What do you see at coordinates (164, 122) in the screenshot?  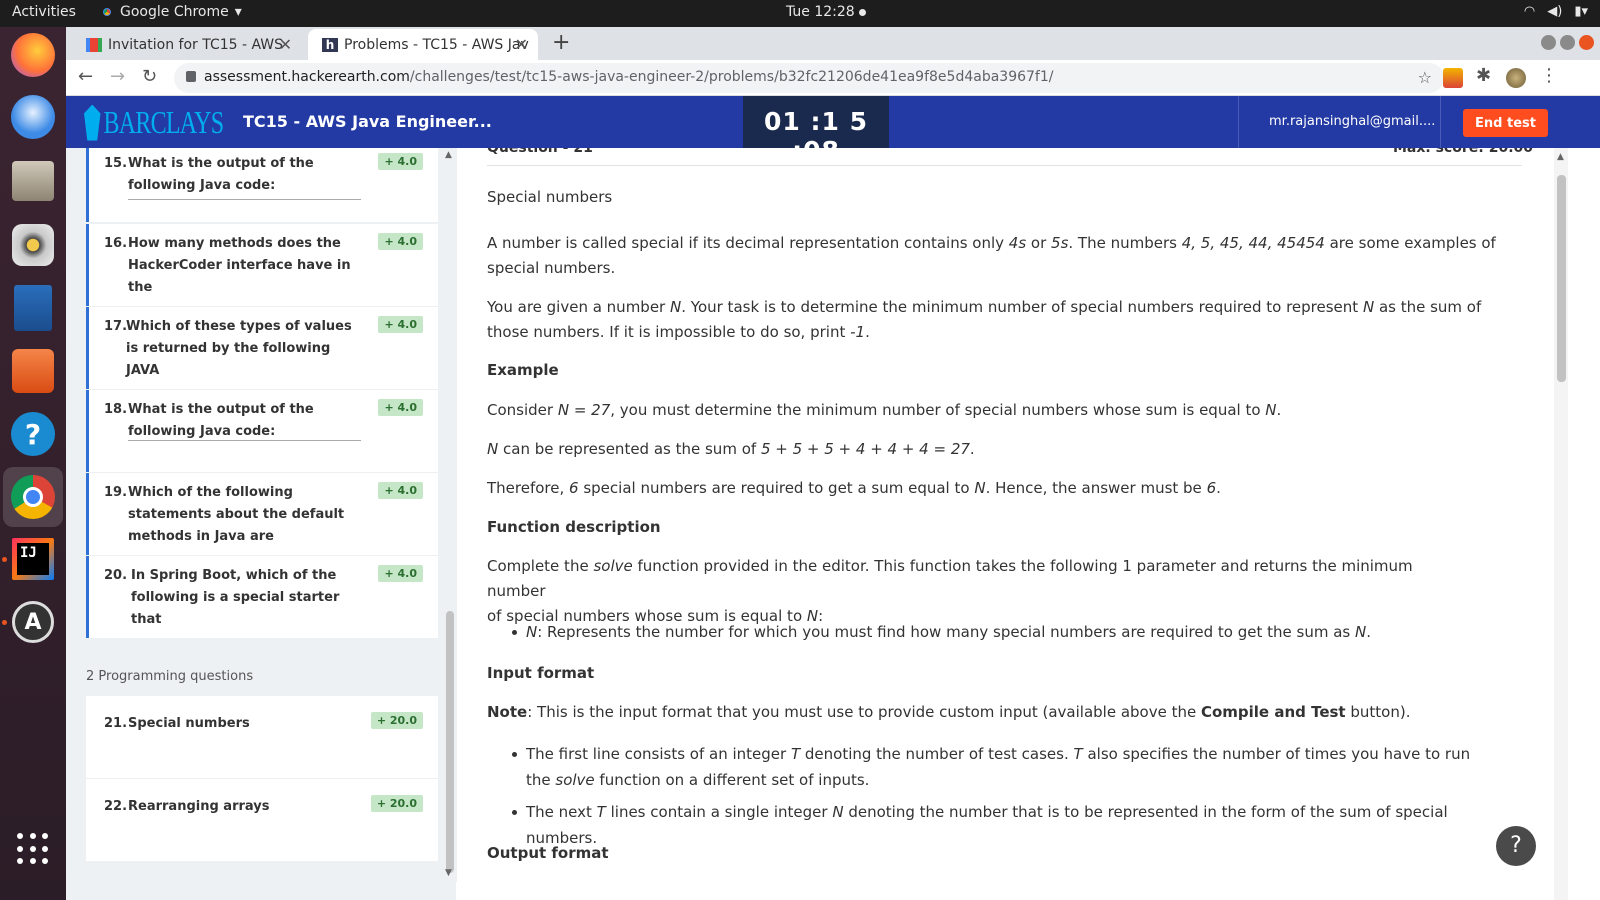 I see `logo-text: BARCLAYS` at bounding box center [164, 122].